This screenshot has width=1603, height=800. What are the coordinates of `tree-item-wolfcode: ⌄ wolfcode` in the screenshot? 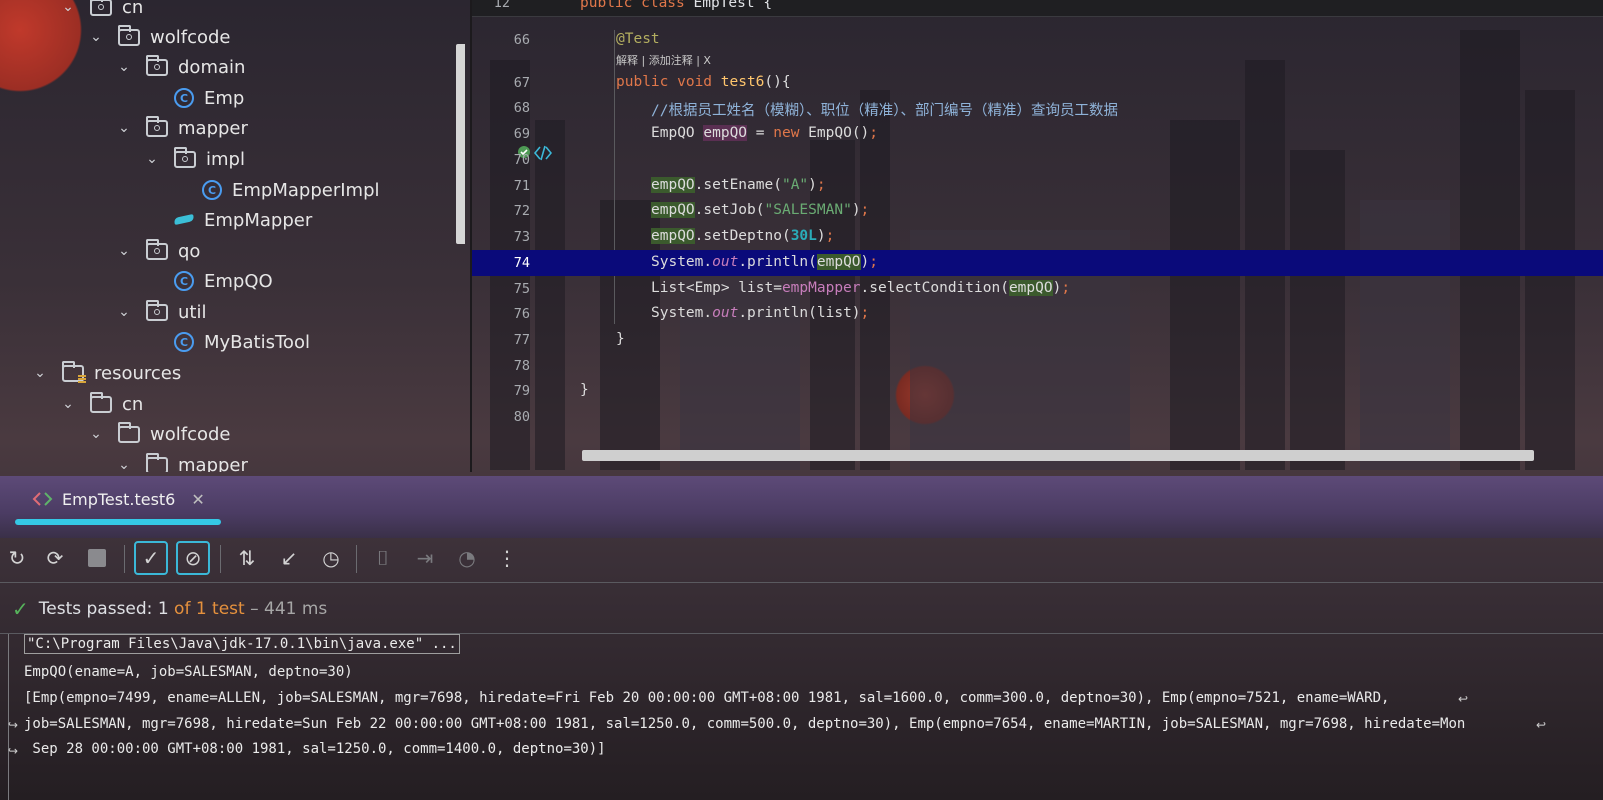 It's located at (159, 37).